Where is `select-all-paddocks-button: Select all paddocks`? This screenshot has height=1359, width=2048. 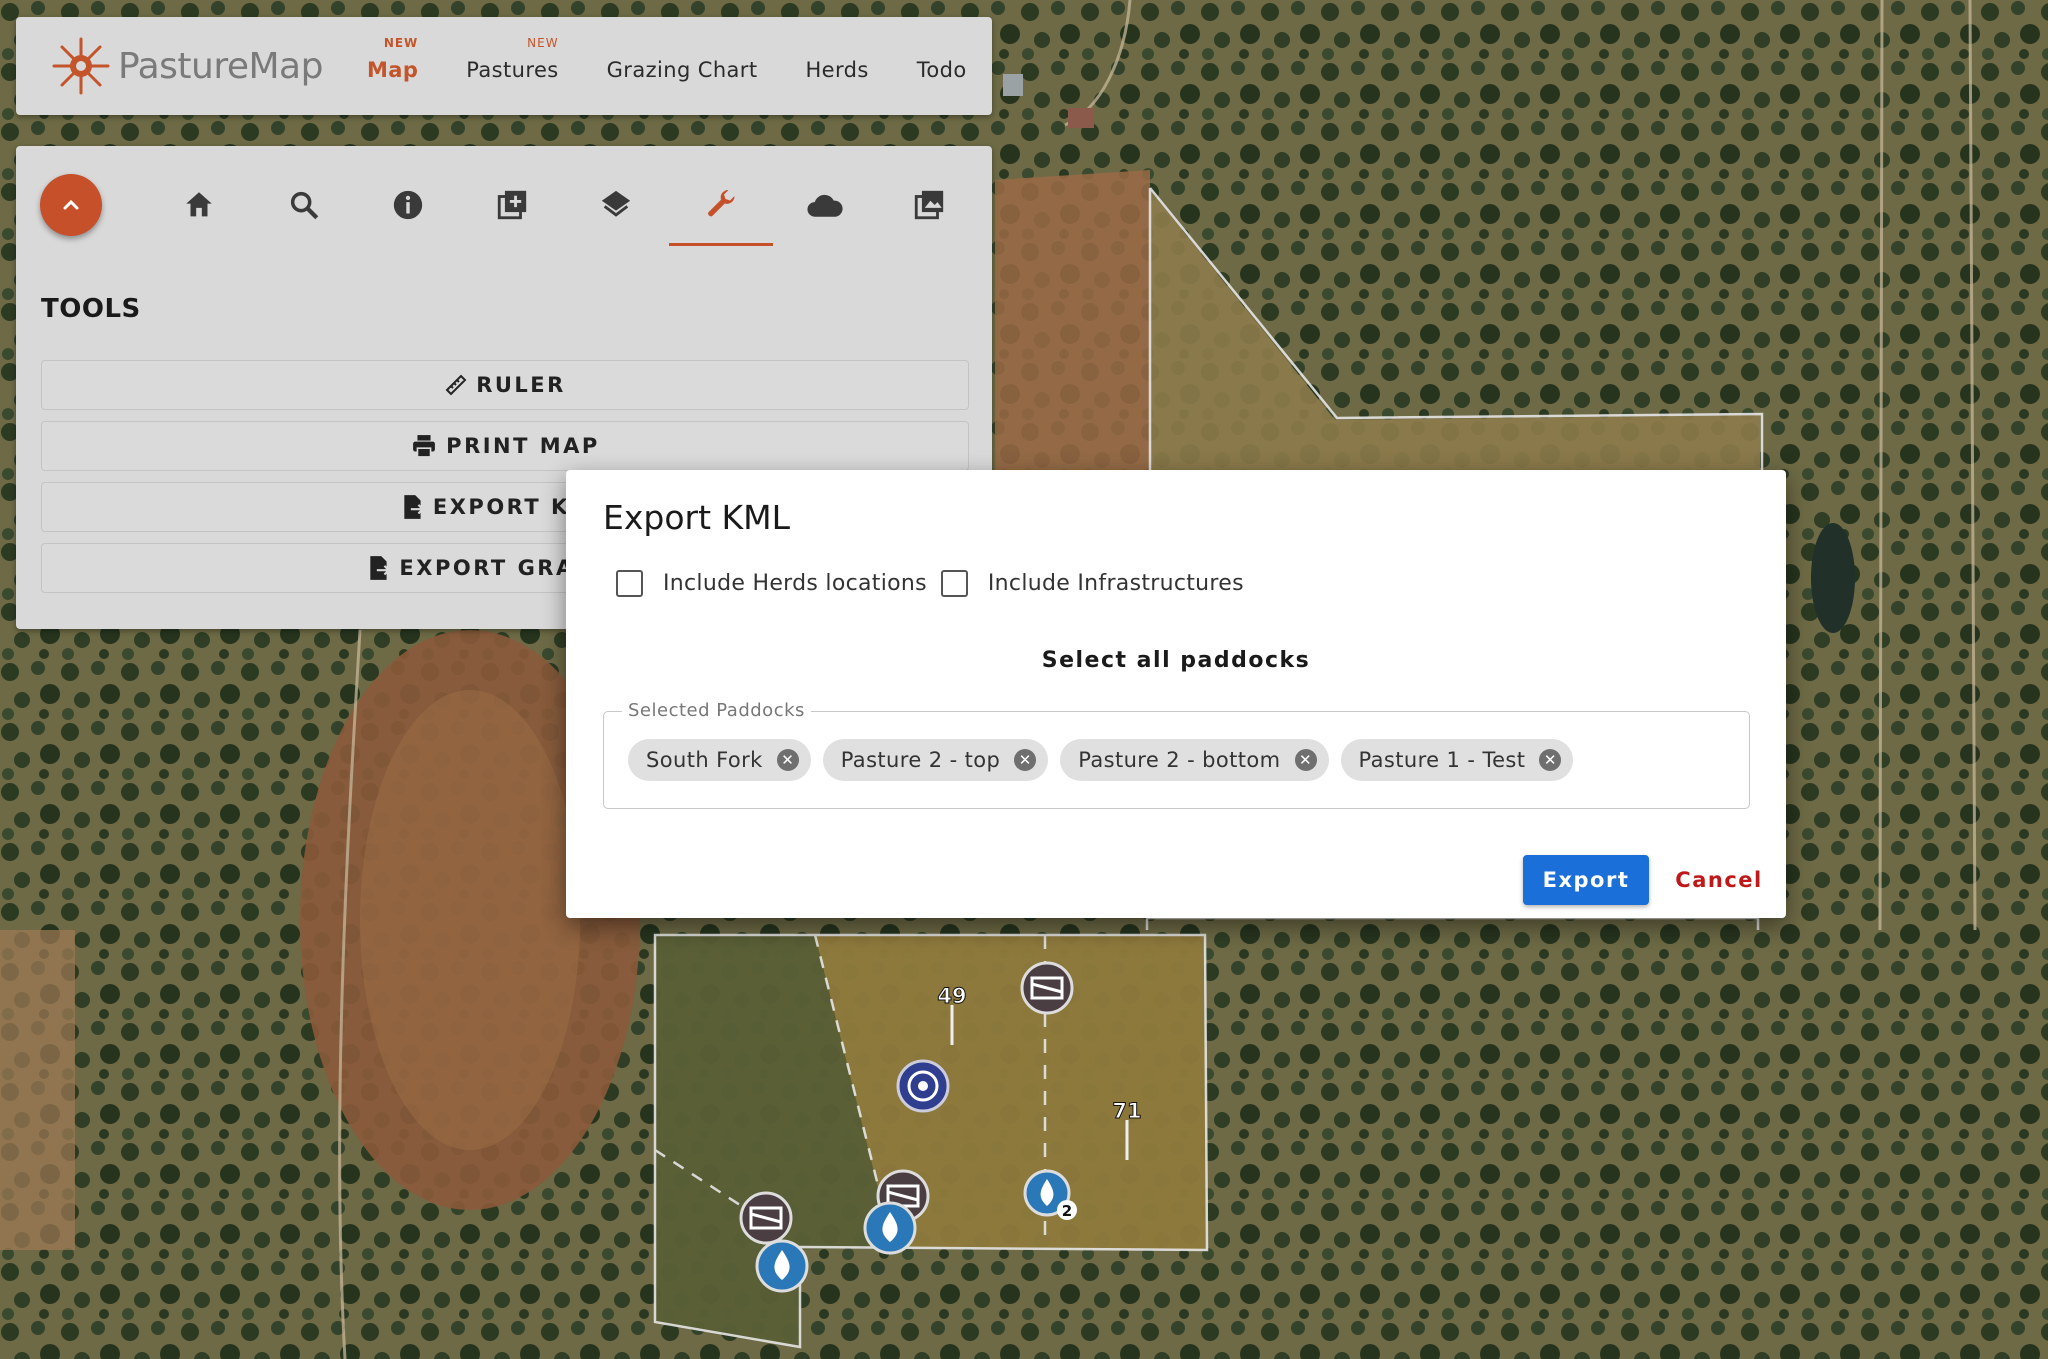 select-all-paddocks-button: Select all paddocks is located at coordinates (1176, 660).